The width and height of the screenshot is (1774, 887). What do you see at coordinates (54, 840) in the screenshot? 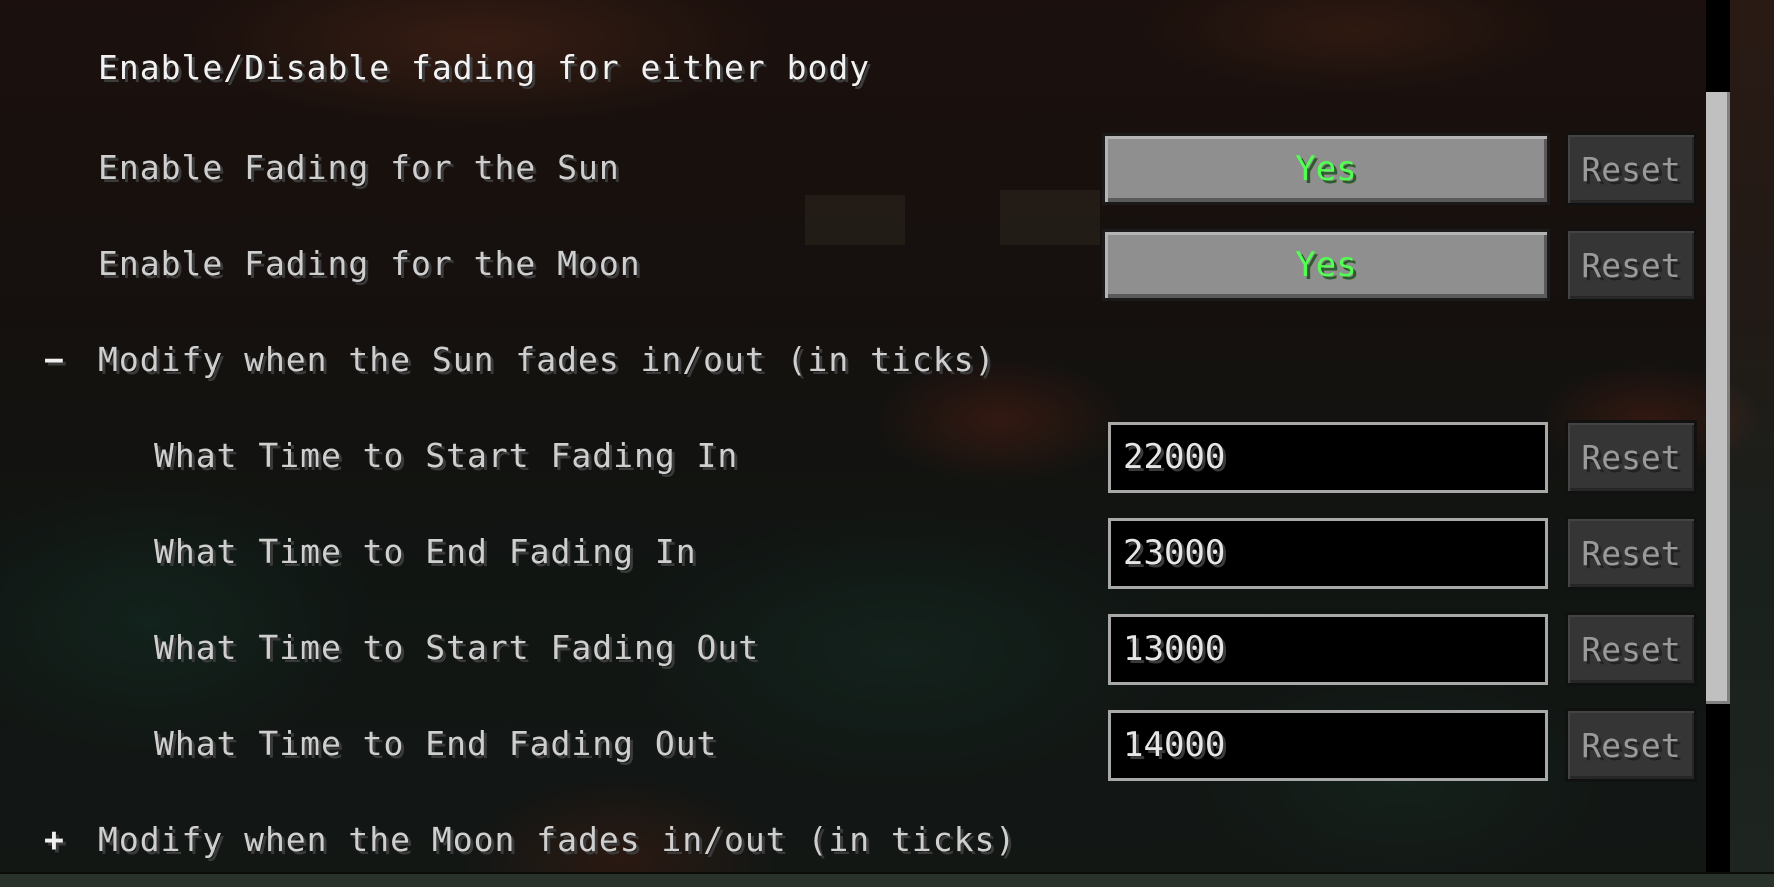
I see `expand-moon-group-icon: +` at bounding box center [54, 840].